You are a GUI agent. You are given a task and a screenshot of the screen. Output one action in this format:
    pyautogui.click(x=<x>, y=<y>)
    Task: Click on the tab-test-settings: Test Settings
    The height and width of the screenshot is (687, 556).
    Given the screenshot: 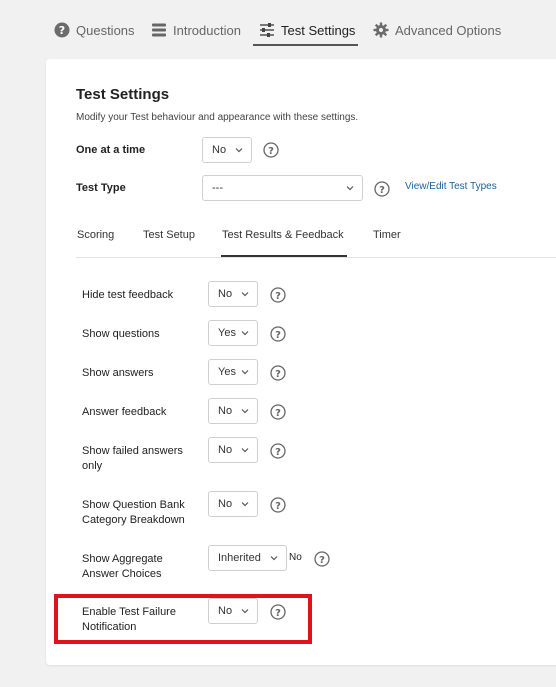 What is the action you would take?
    pyautogui.click(x=307, y=30)
    